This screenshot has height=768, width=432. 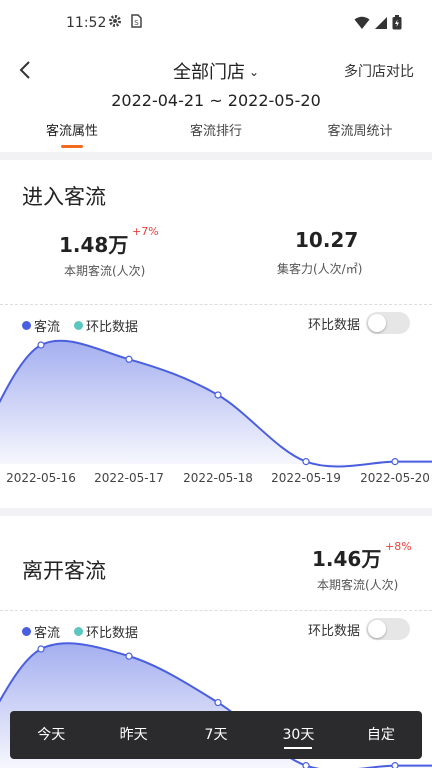 I want to click on attraction-label: 集客力(人次/㎡), so click(x=320, y=269).